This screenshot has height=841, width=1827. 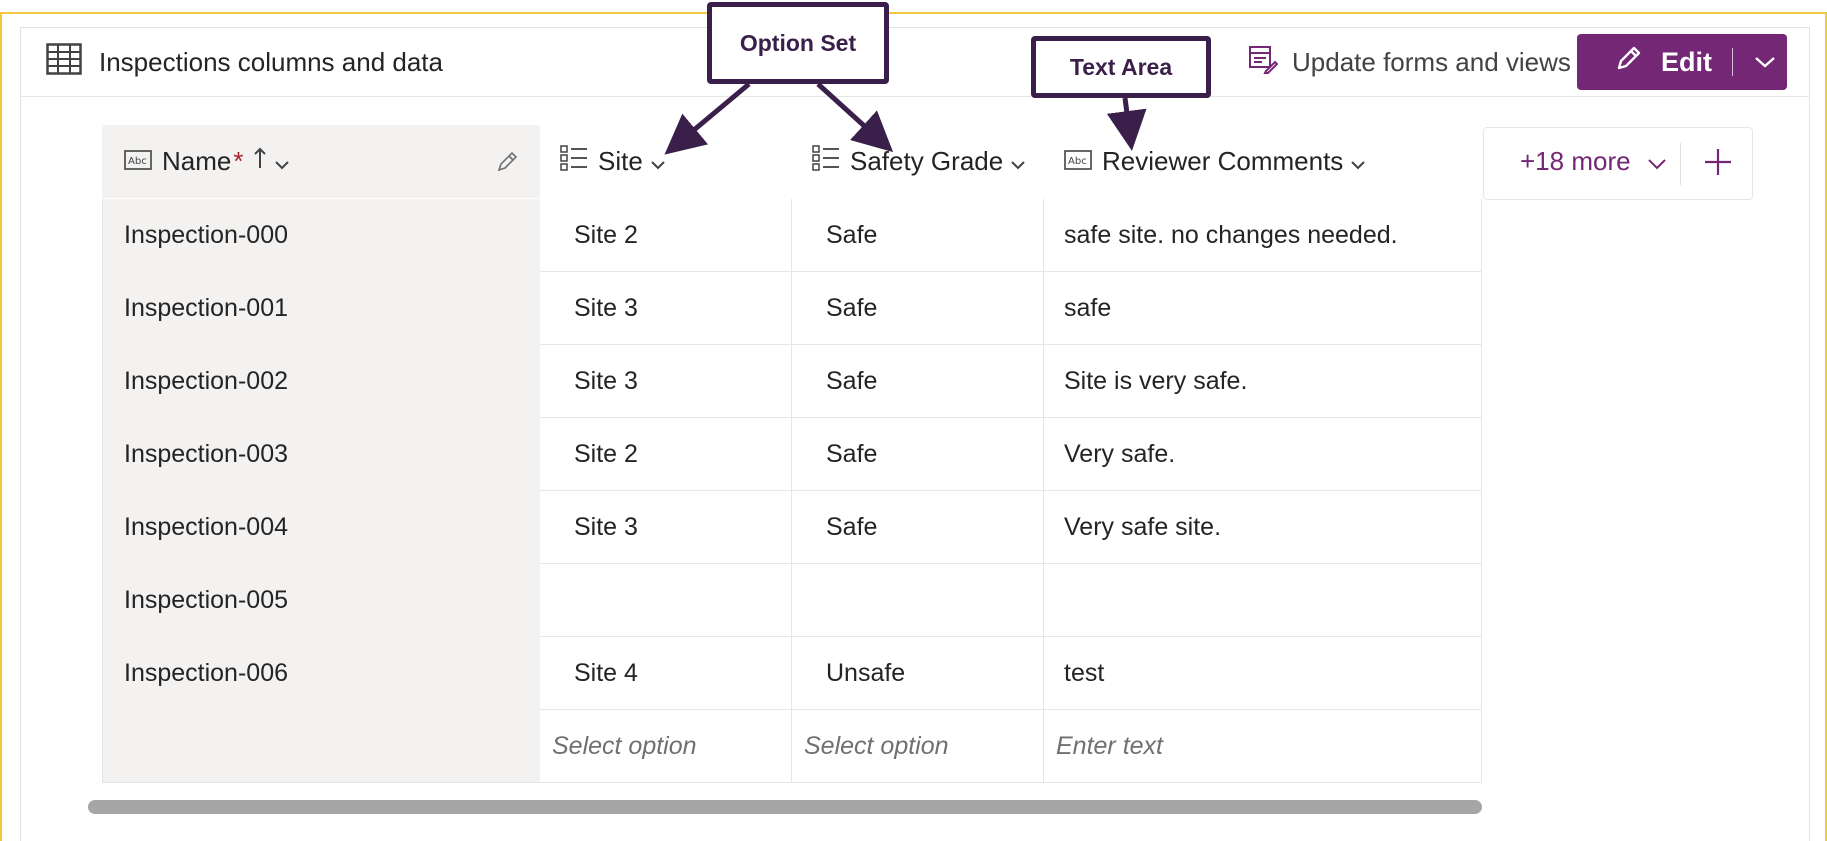 I want to click on safety-grade-select-placeholder: Select option, so click(x=918, y=746).